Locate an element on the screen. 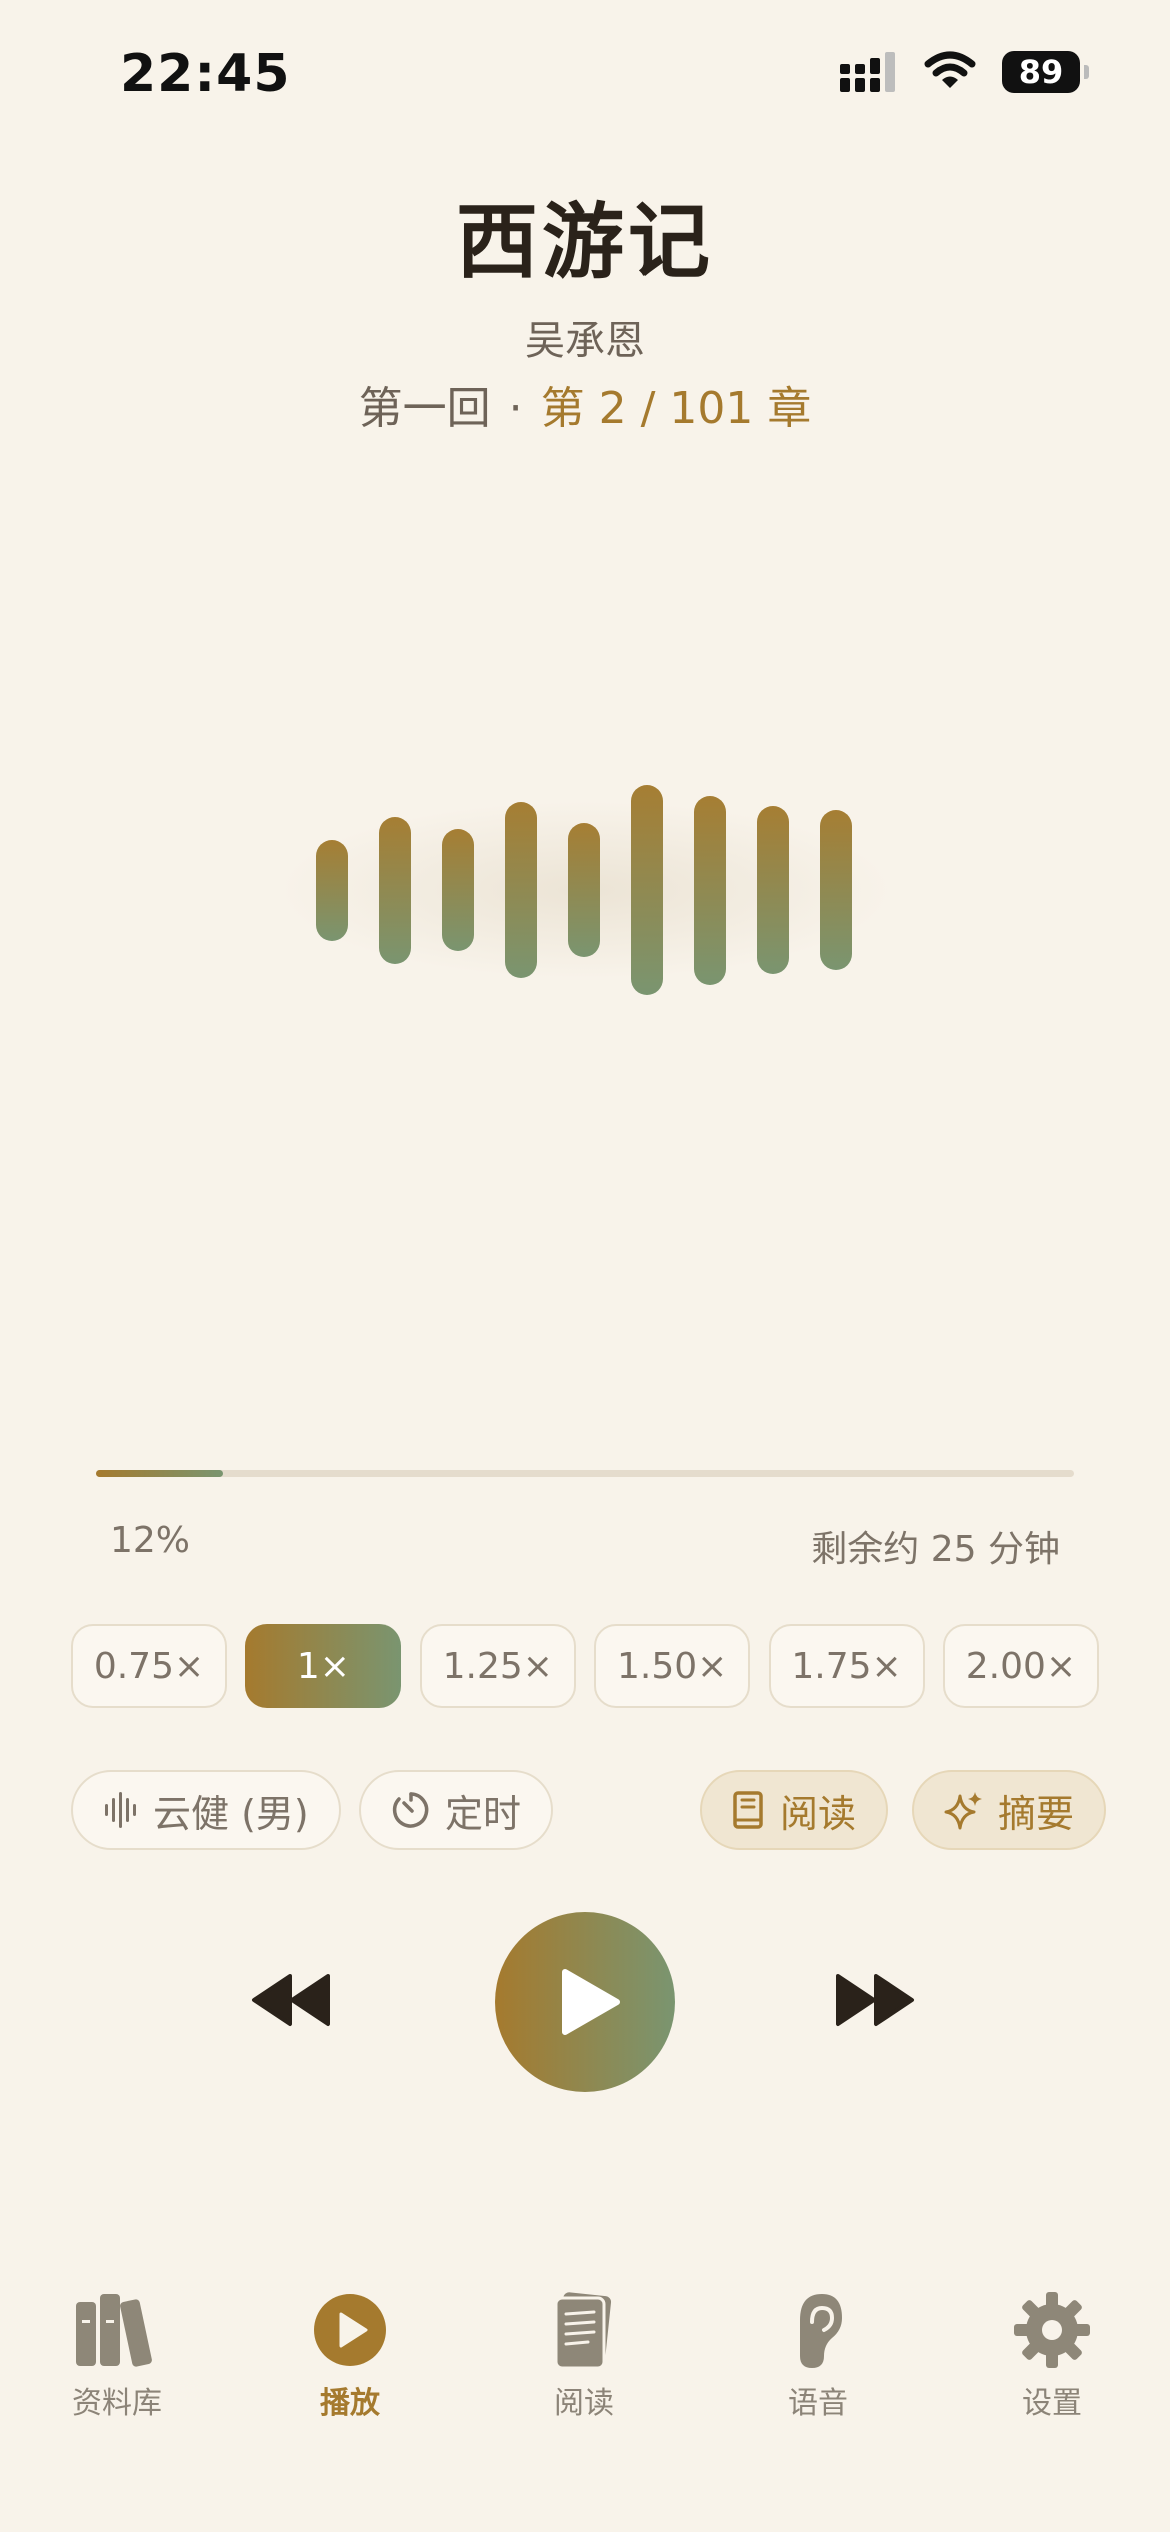 Image resolution: width=1170 pixels, height=2532 pixels. tab-voice: 语音 is located at coordinates (818, 2356).